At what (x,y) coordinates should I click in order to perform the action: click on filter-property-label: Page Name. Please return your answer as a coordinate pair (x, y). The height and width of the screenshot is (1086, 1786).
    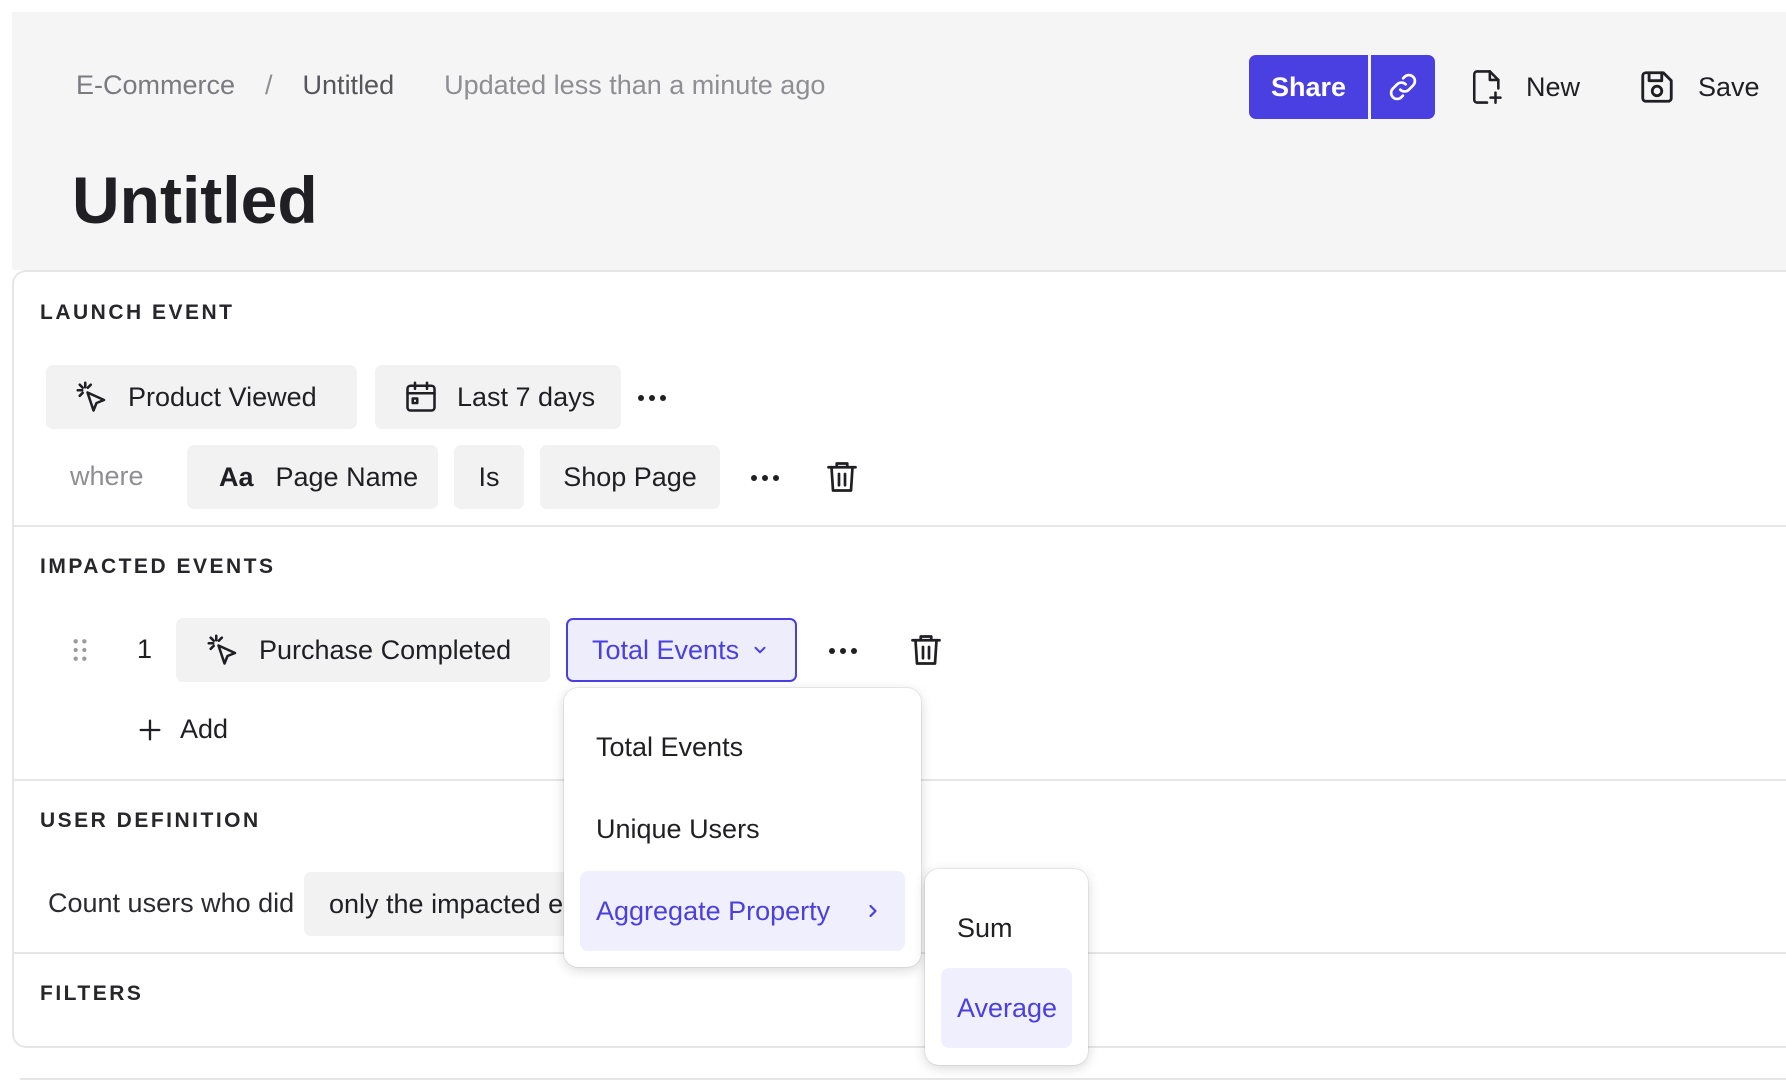
    Looking at the image, I should click on (347, 476).